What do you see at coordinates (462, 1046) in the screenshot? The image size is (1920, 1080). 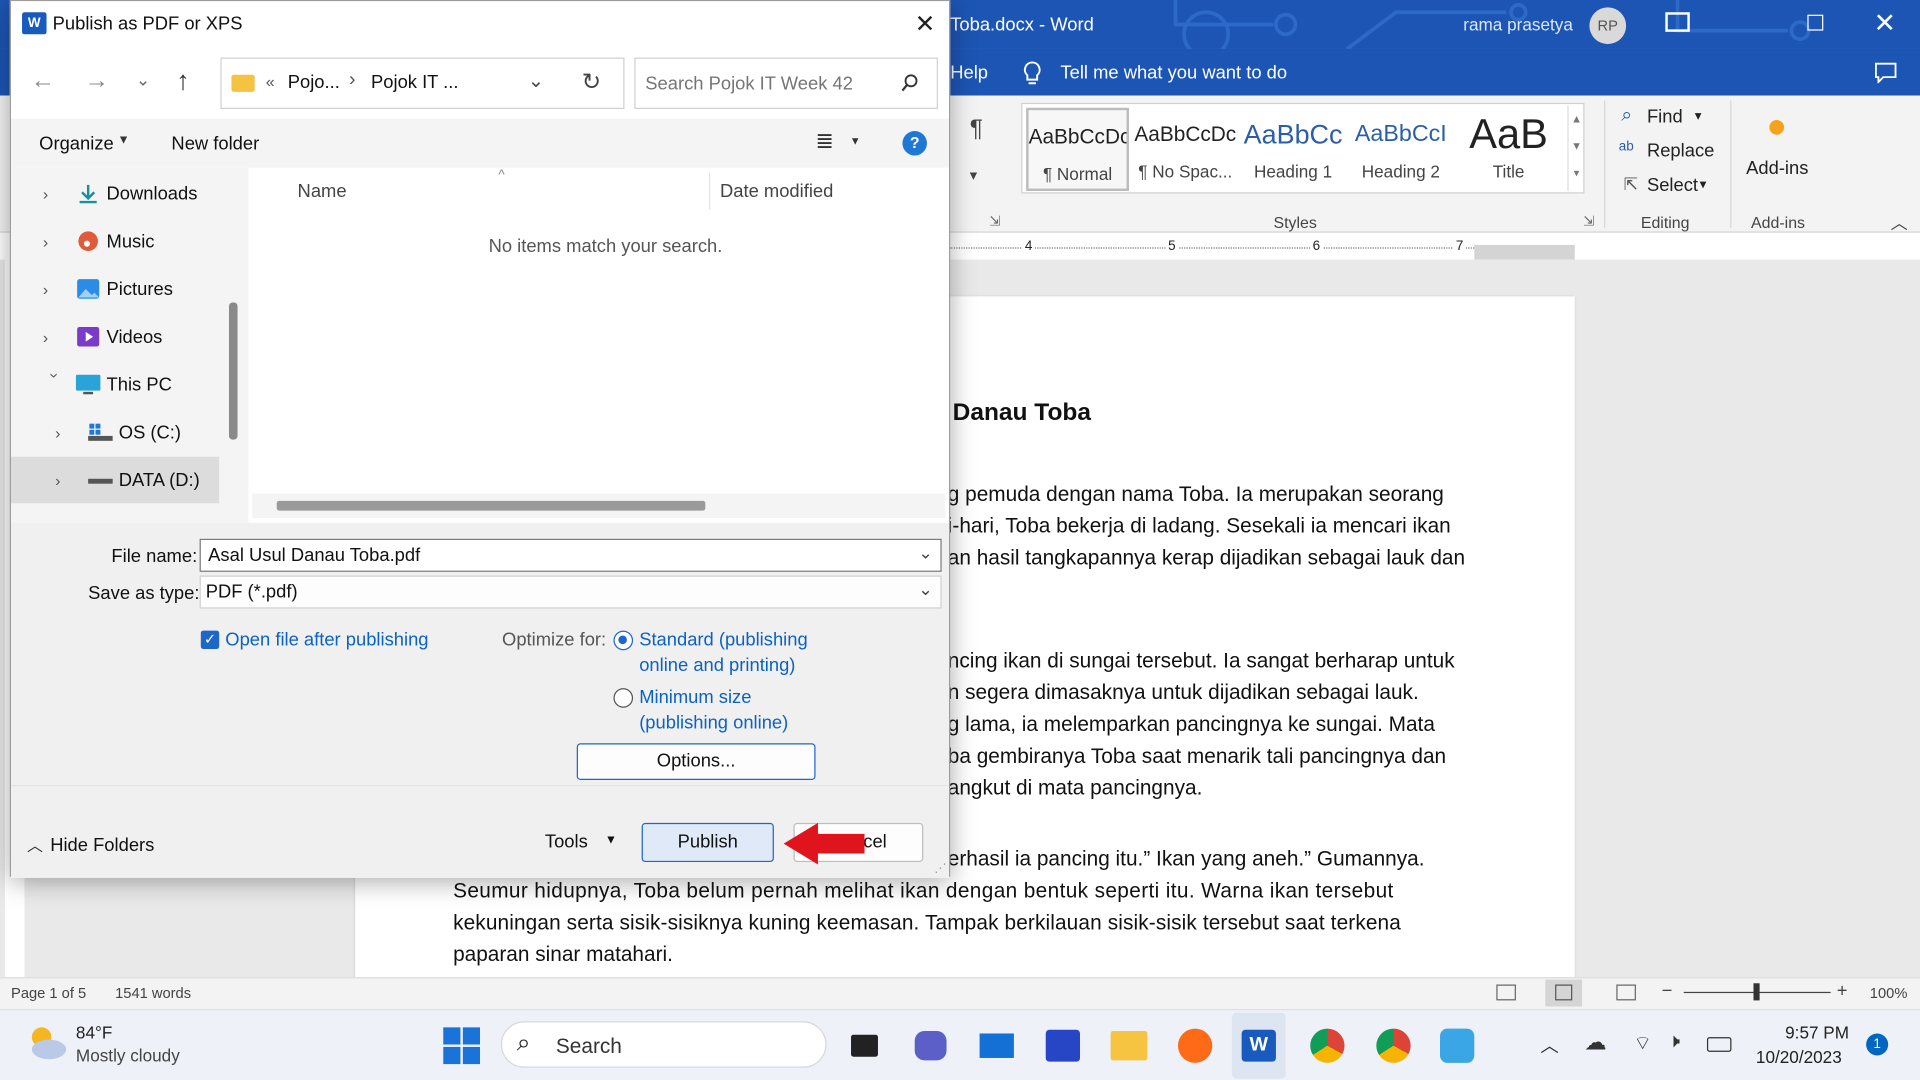 I see `start-icon` at bounding box center [462, 1046].